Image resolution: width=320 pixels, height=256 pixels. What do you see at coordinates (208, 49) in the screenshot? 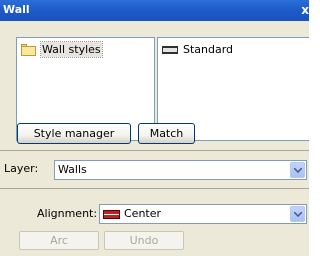
I see `list-item-label: Standard` at bounding box center [208, 49].